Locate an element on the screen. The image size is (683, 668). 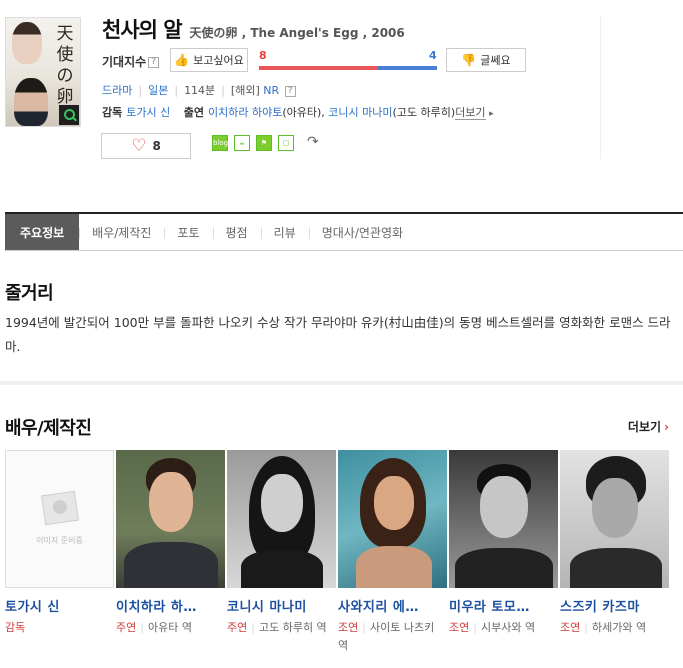
expectation-label-text: 기대지수 is located at coordinates (124, 62).